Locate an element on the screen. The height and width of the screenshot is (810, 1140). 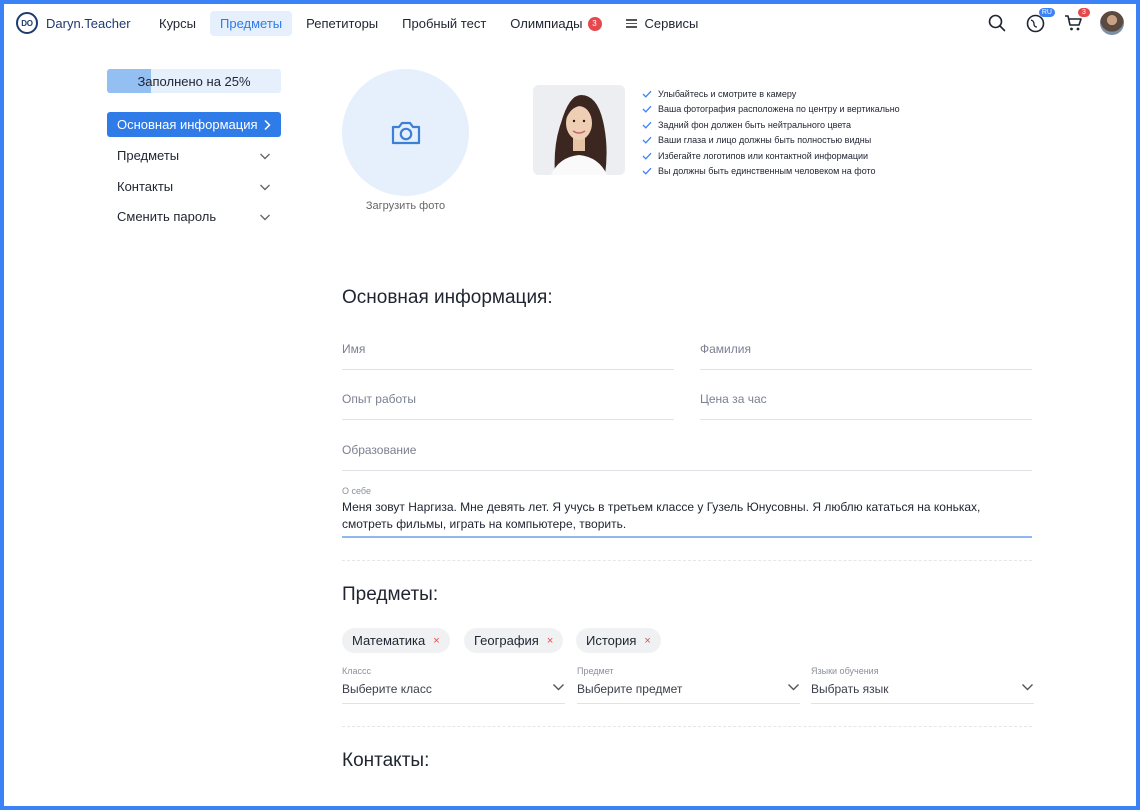
subject-chip-label: Математика is located at coordinates (389, 640).